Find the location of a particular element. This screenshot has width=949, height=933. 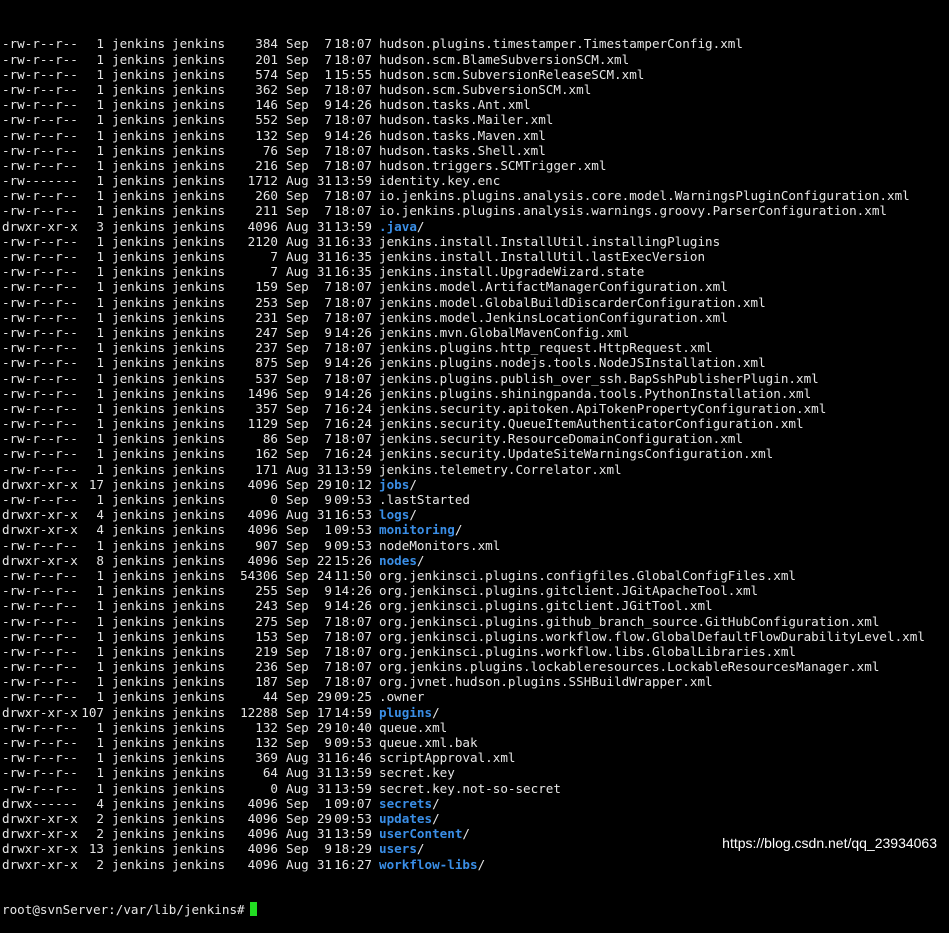

col-time: 16:24 is located at coordinates (353, 408).